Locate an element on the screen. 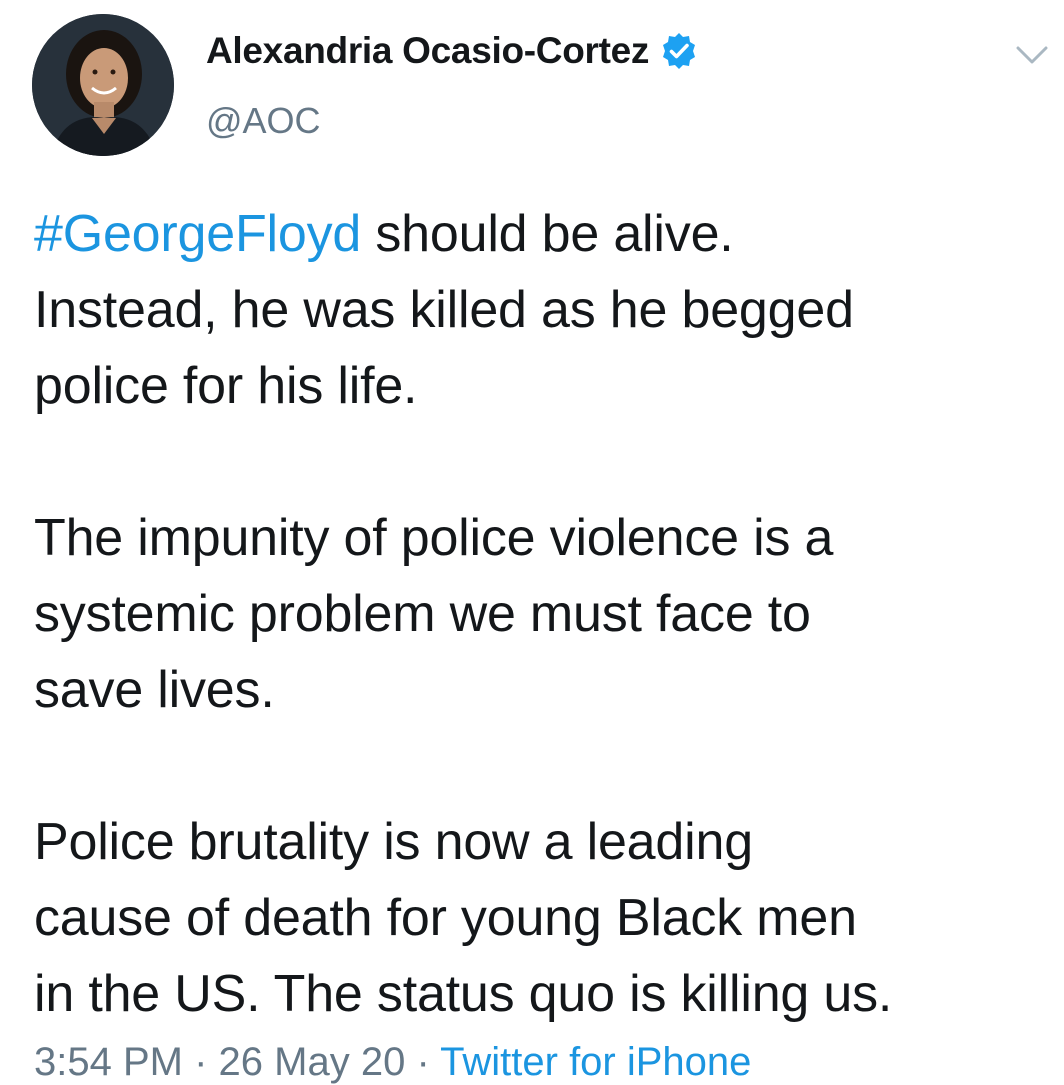 The image size is (1064, 1085). tweet-source-link: Twitter for iPhone is located at coordinates (595, 1062).